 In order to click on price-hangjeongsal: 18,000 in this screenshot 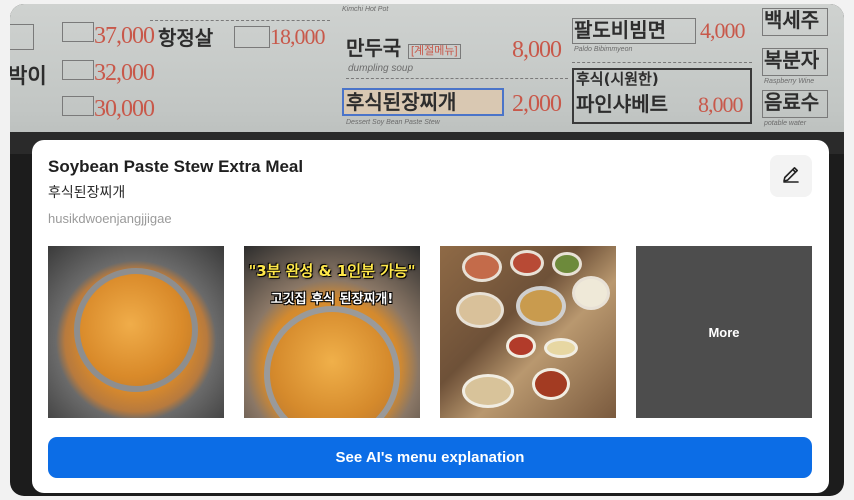, I will do `click(297, 36)`.